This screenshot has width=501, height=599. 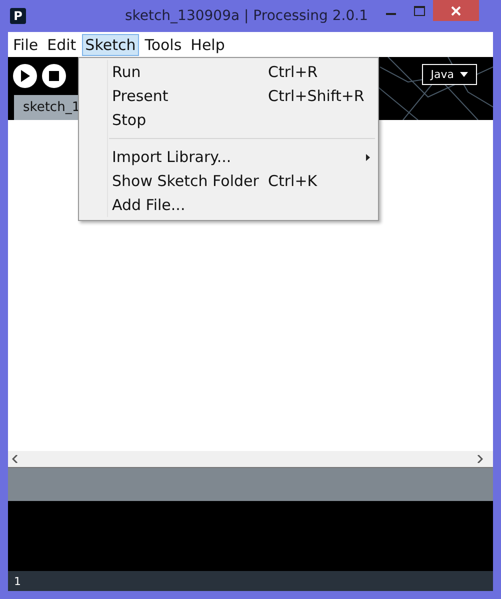 I want to click on line-number: 1, so click(x=250, y=581).